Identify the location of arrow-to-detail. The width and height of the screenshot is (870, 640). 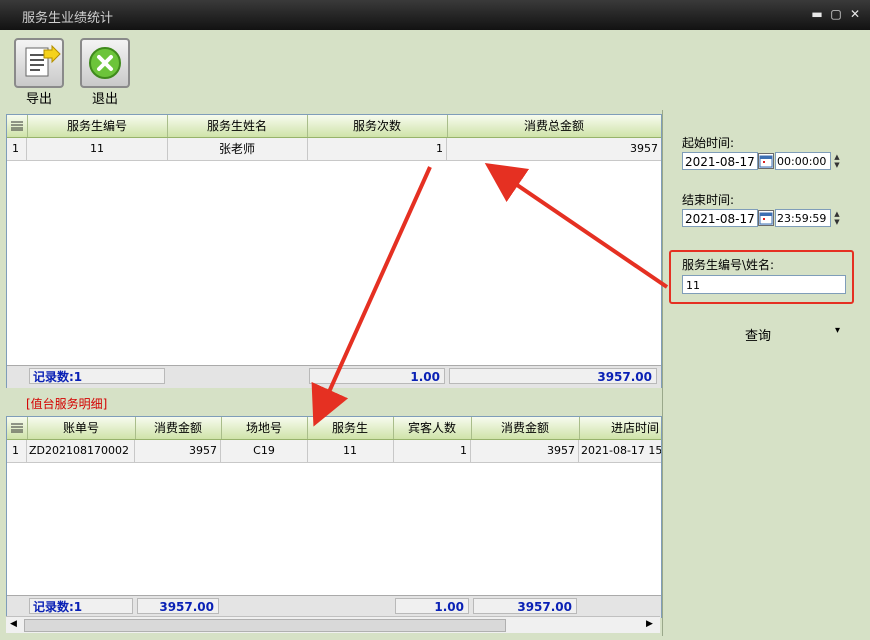
(371, 296).